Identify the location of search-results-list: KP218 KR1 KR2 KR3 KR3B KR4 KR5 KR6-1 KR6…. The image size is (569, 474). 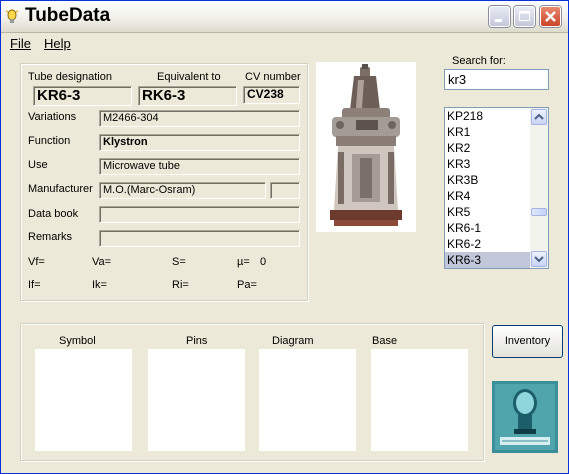
(496, 188).